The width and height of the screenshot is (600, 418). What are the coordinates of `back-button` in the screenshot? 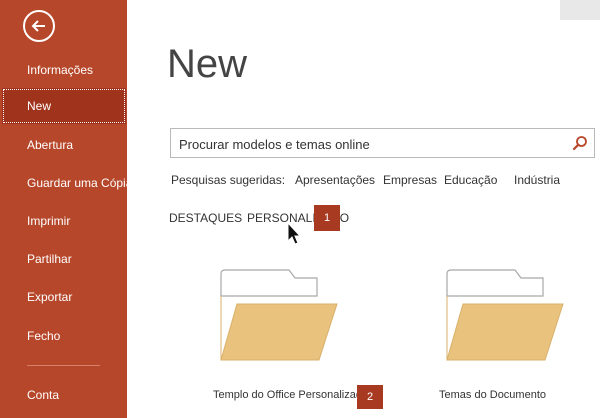 It's located at (39, 26).